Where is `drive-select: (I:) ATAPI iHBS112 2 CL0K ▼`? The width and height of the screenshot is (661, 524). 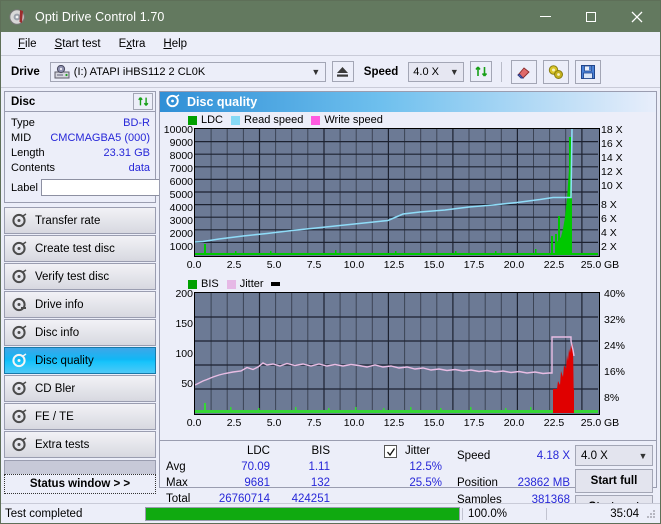
drive-select: (I:) ATAPI iHBS112 2 CL0K ▼ is located at coordinates (187, 71).